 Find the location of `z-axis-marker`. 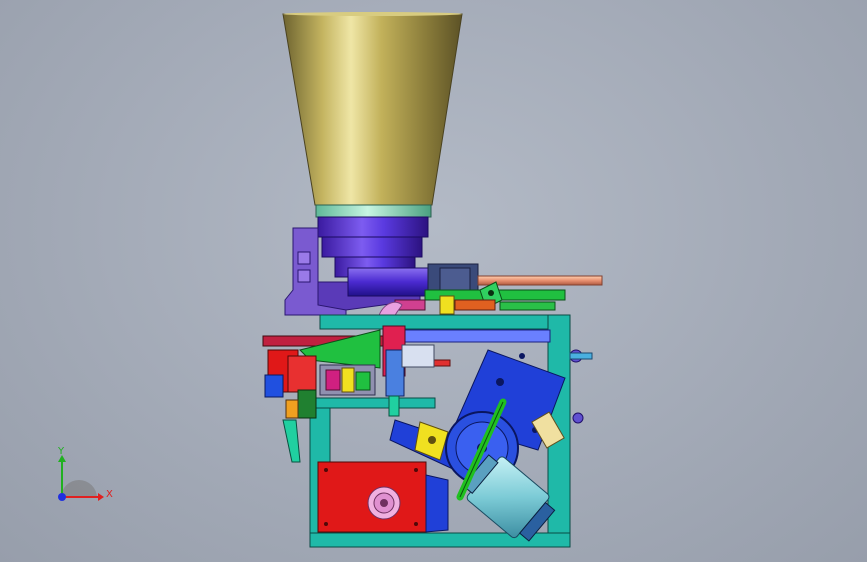

z-axis-marker is located at coordinates (62, 497).